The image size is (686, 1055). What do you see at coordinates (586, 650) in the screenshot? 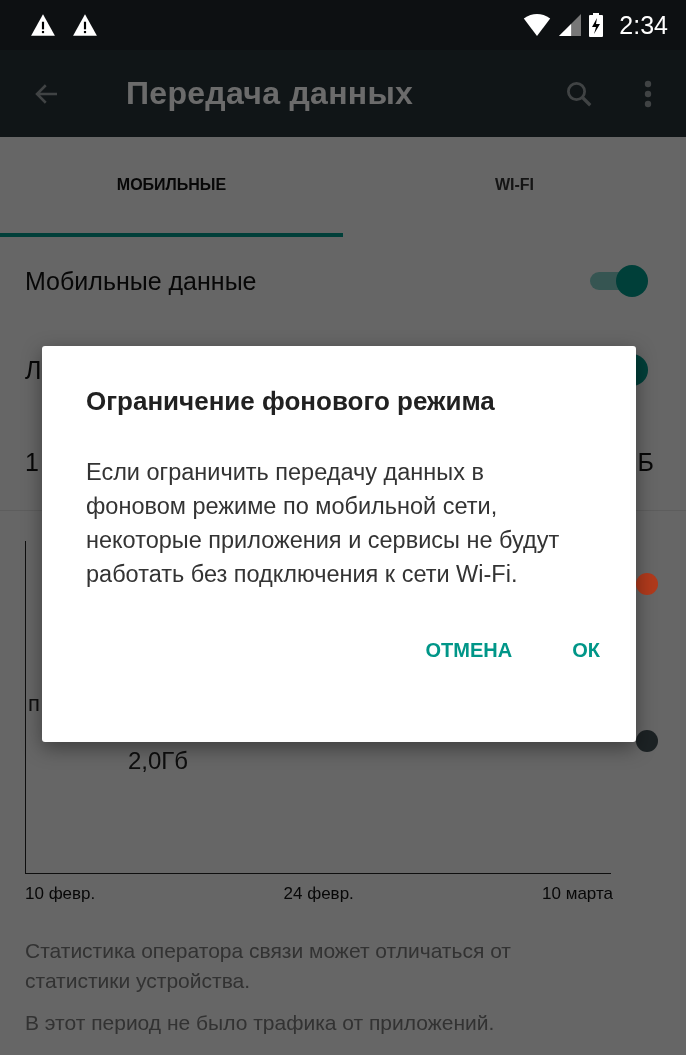
I see `ok-button: ОК` at bounding box center [586, 650].